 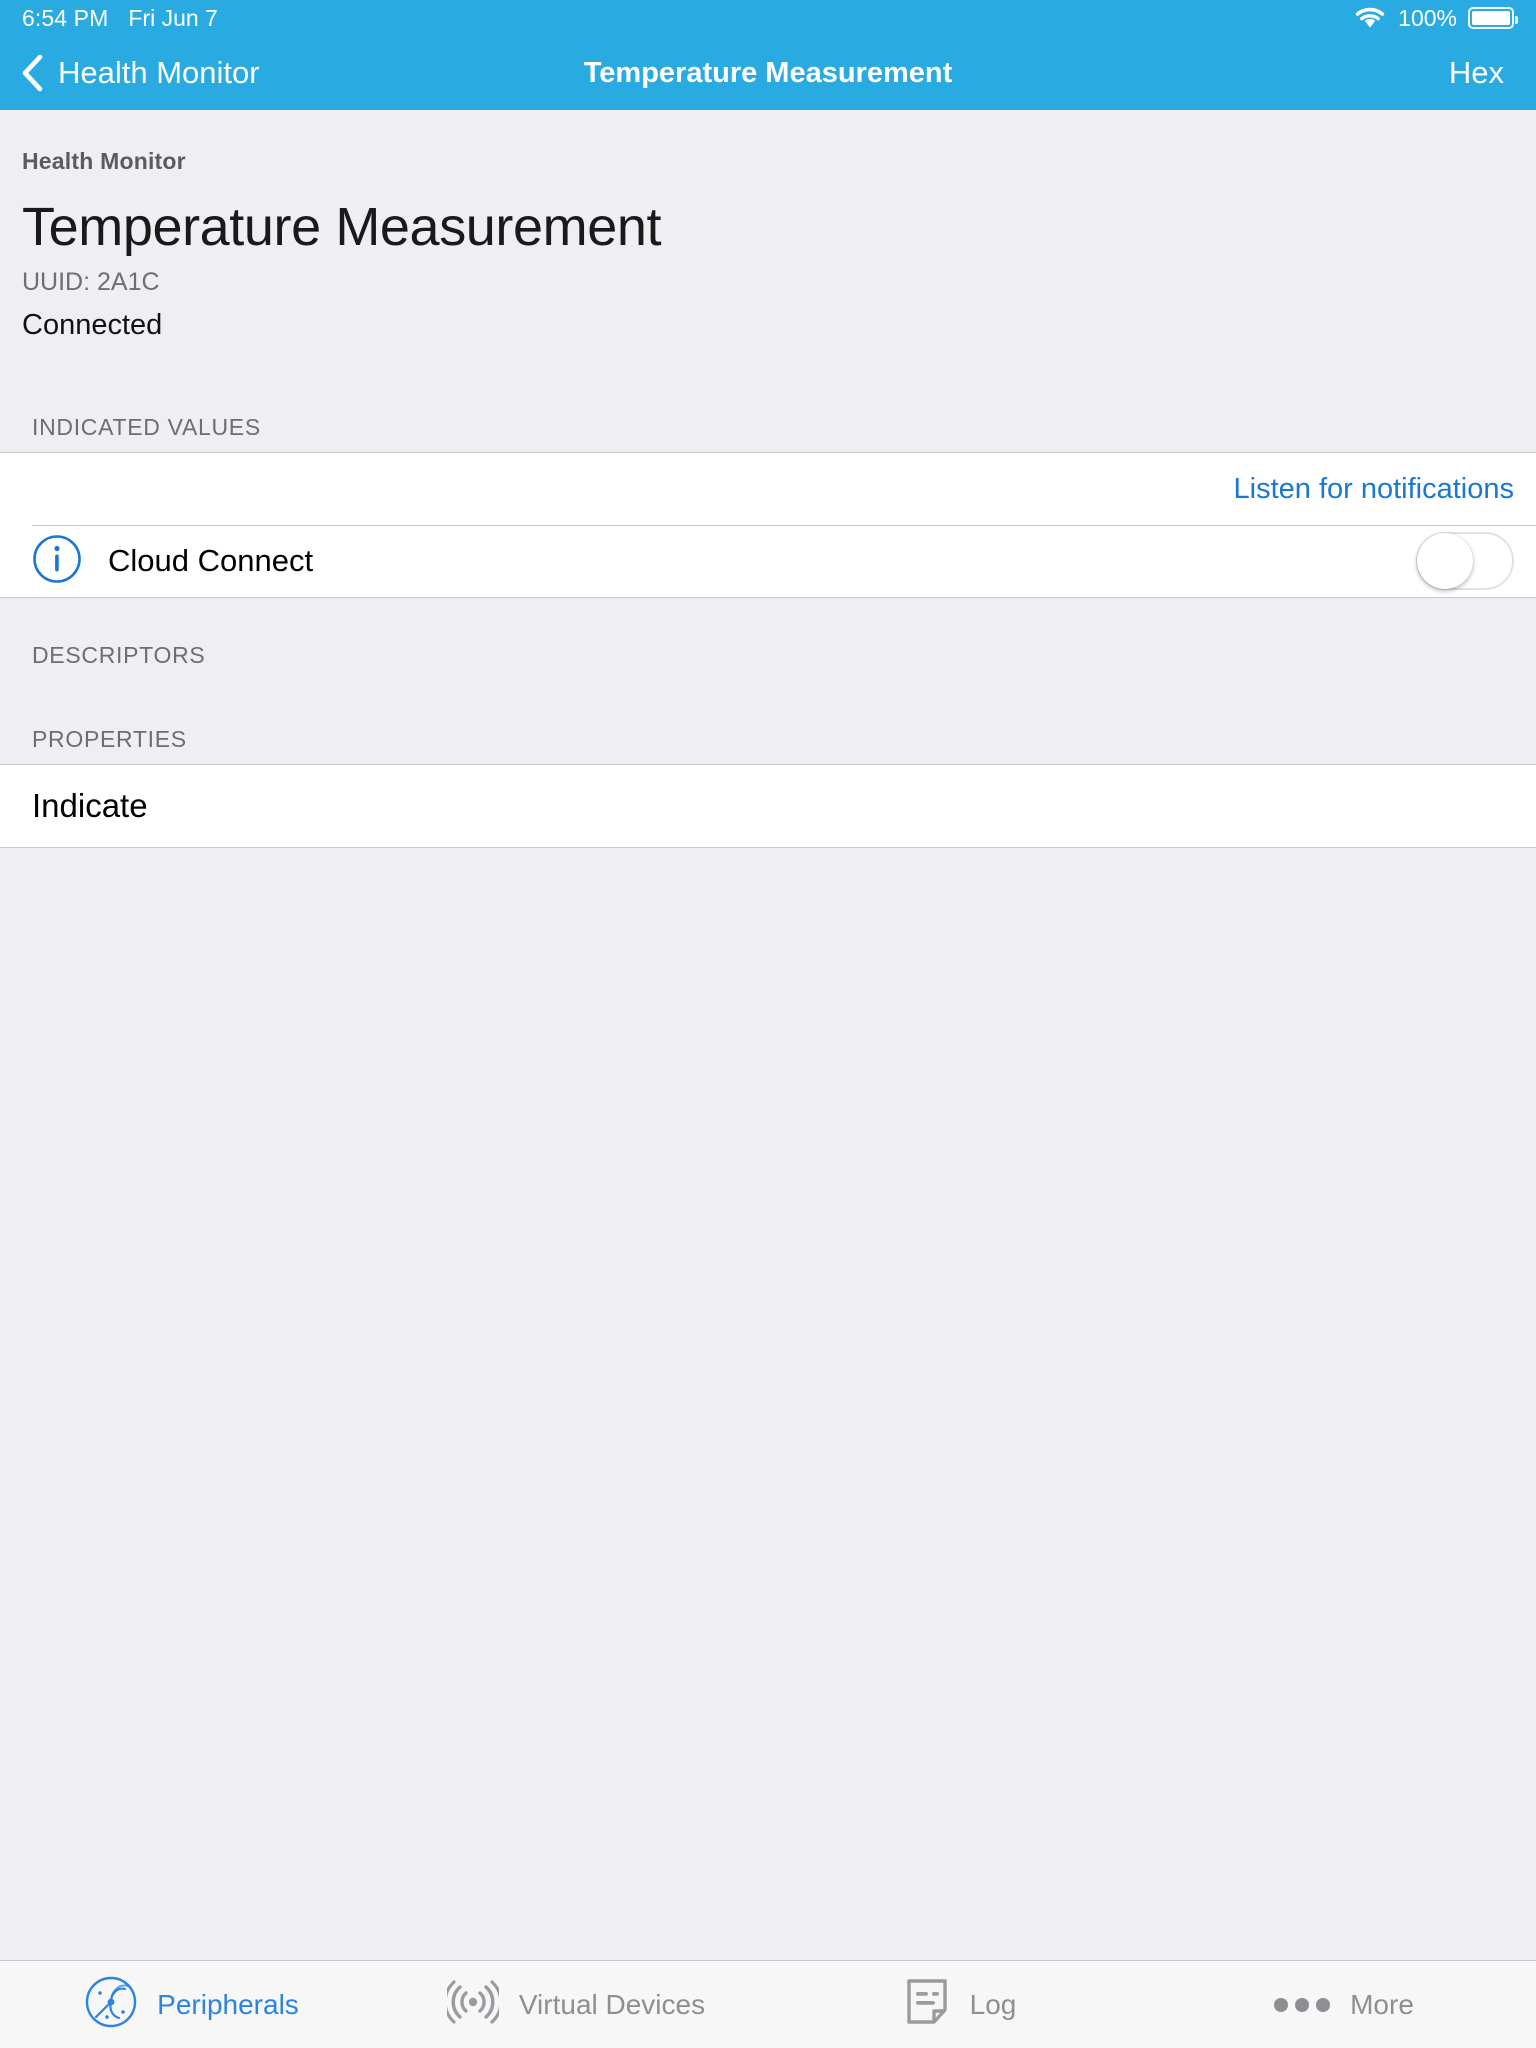 What do you see at coordinates (612, 2004) in the screenshot?
I see `tab-label-virtual-devices: Virtual Devices` at bounding box center [612, 2004].